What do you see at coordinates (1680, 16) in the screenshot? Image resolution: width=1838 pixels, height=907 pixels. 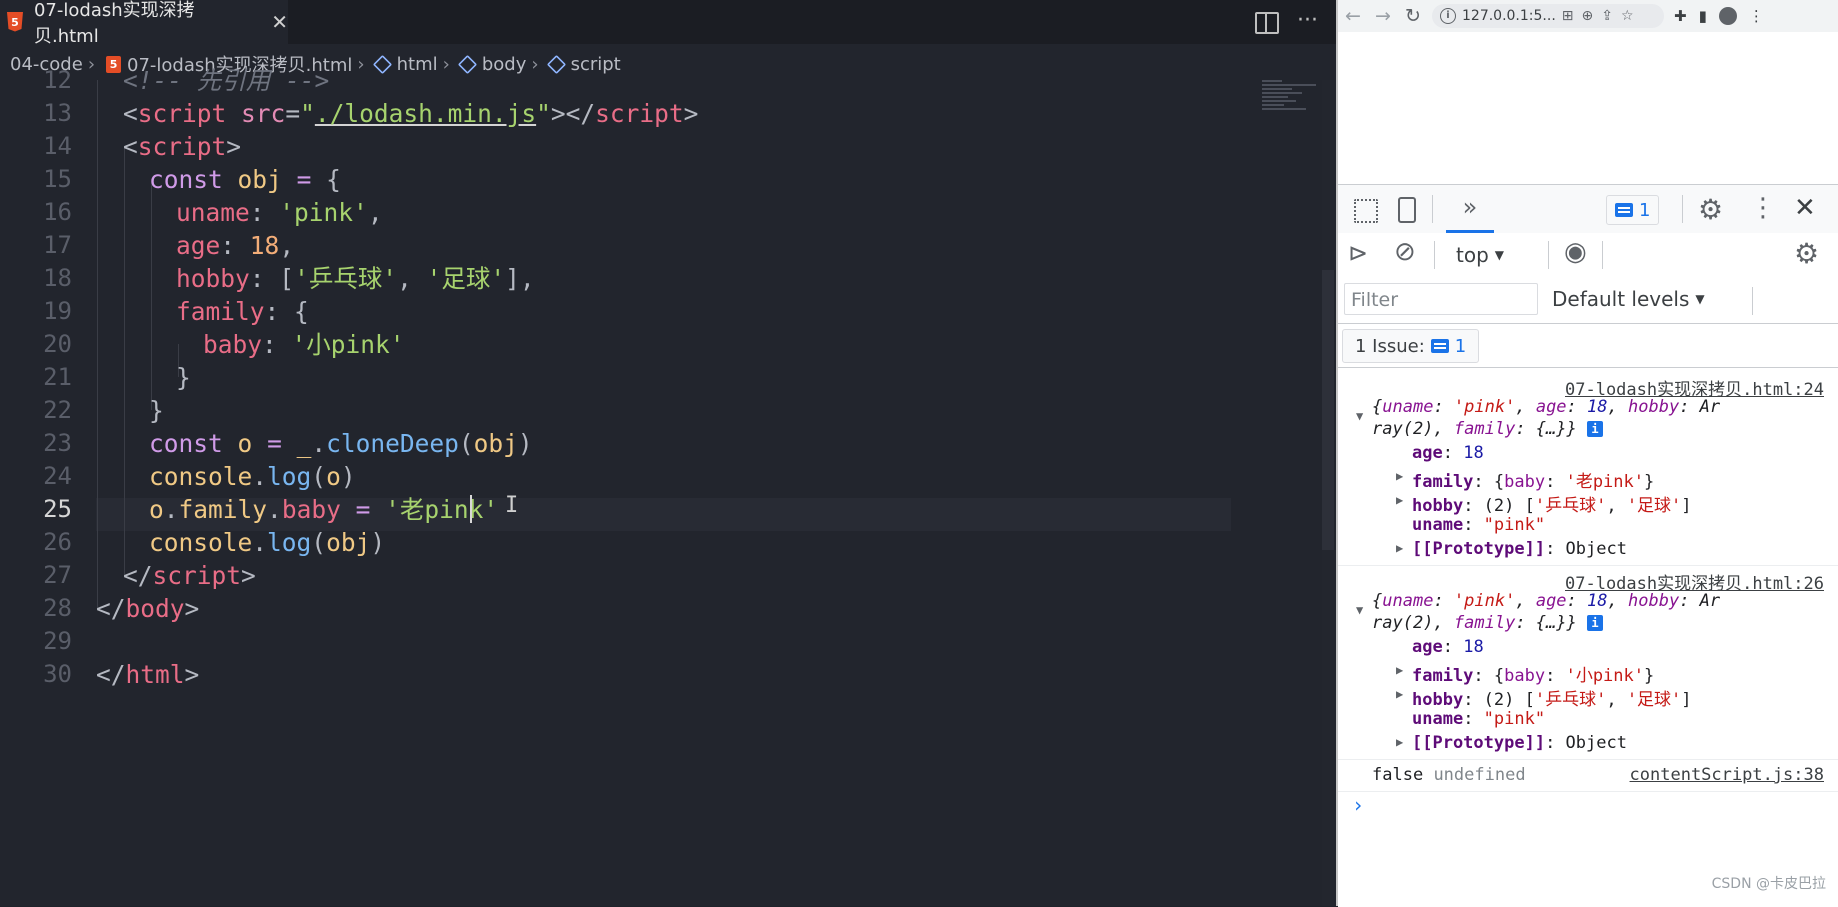 I see `extensions-puzzle-icon: ✚` at bounding box center [1680, 16].